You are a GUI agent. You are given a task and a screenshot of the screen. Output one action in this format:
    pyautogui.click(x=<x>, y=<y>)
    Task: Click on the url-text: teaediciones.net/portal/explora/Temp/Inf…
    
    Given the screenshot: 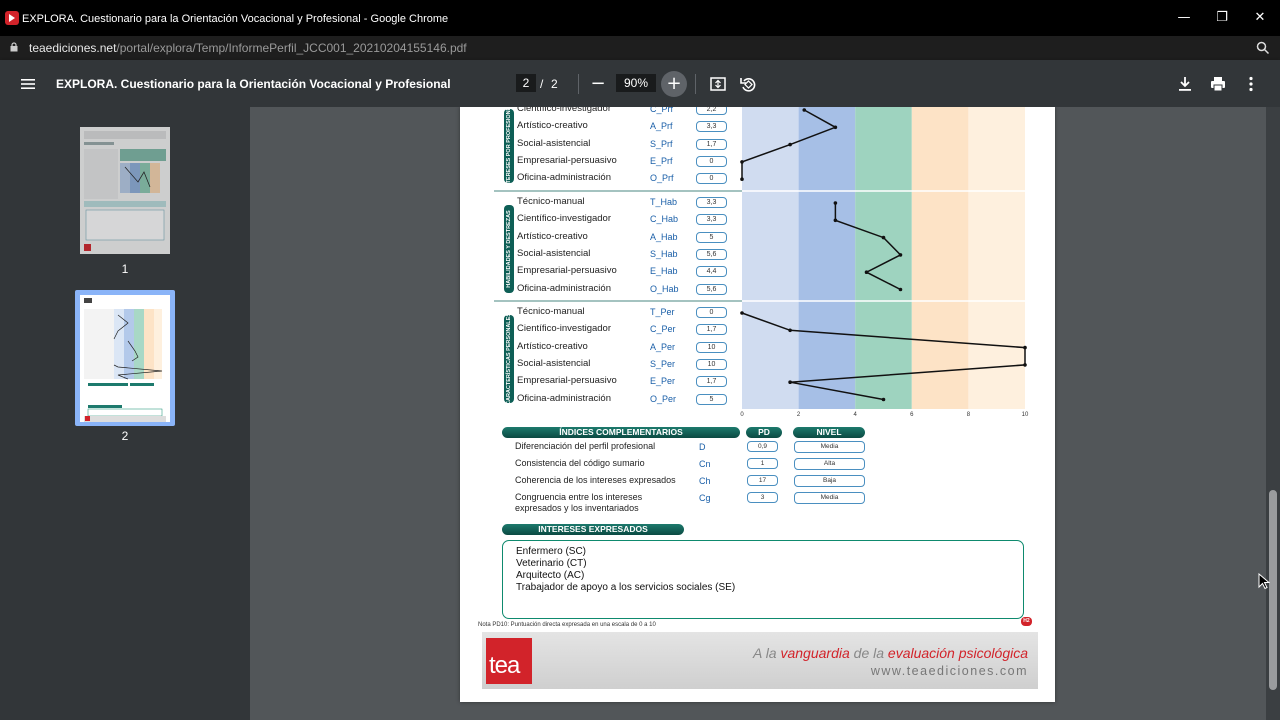 What is the action you would take?
    pyautogui.click(x=248, y=48)
    